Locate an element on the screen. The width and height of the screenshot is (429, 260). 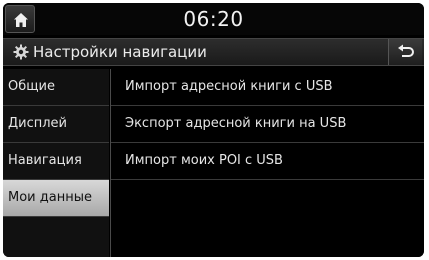
import-address-book-option: Импорт адресной книги с USB is located at coordinates (267, 87).